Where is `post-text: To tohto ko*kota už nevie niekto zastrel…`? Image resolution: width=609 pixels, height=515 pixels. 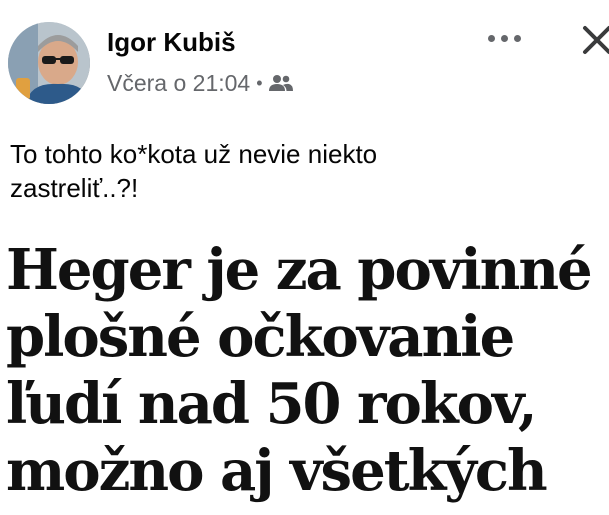 post-text: To tohto ko*kota už nevie niekto zastrel… is located at coordinates (305, 171).